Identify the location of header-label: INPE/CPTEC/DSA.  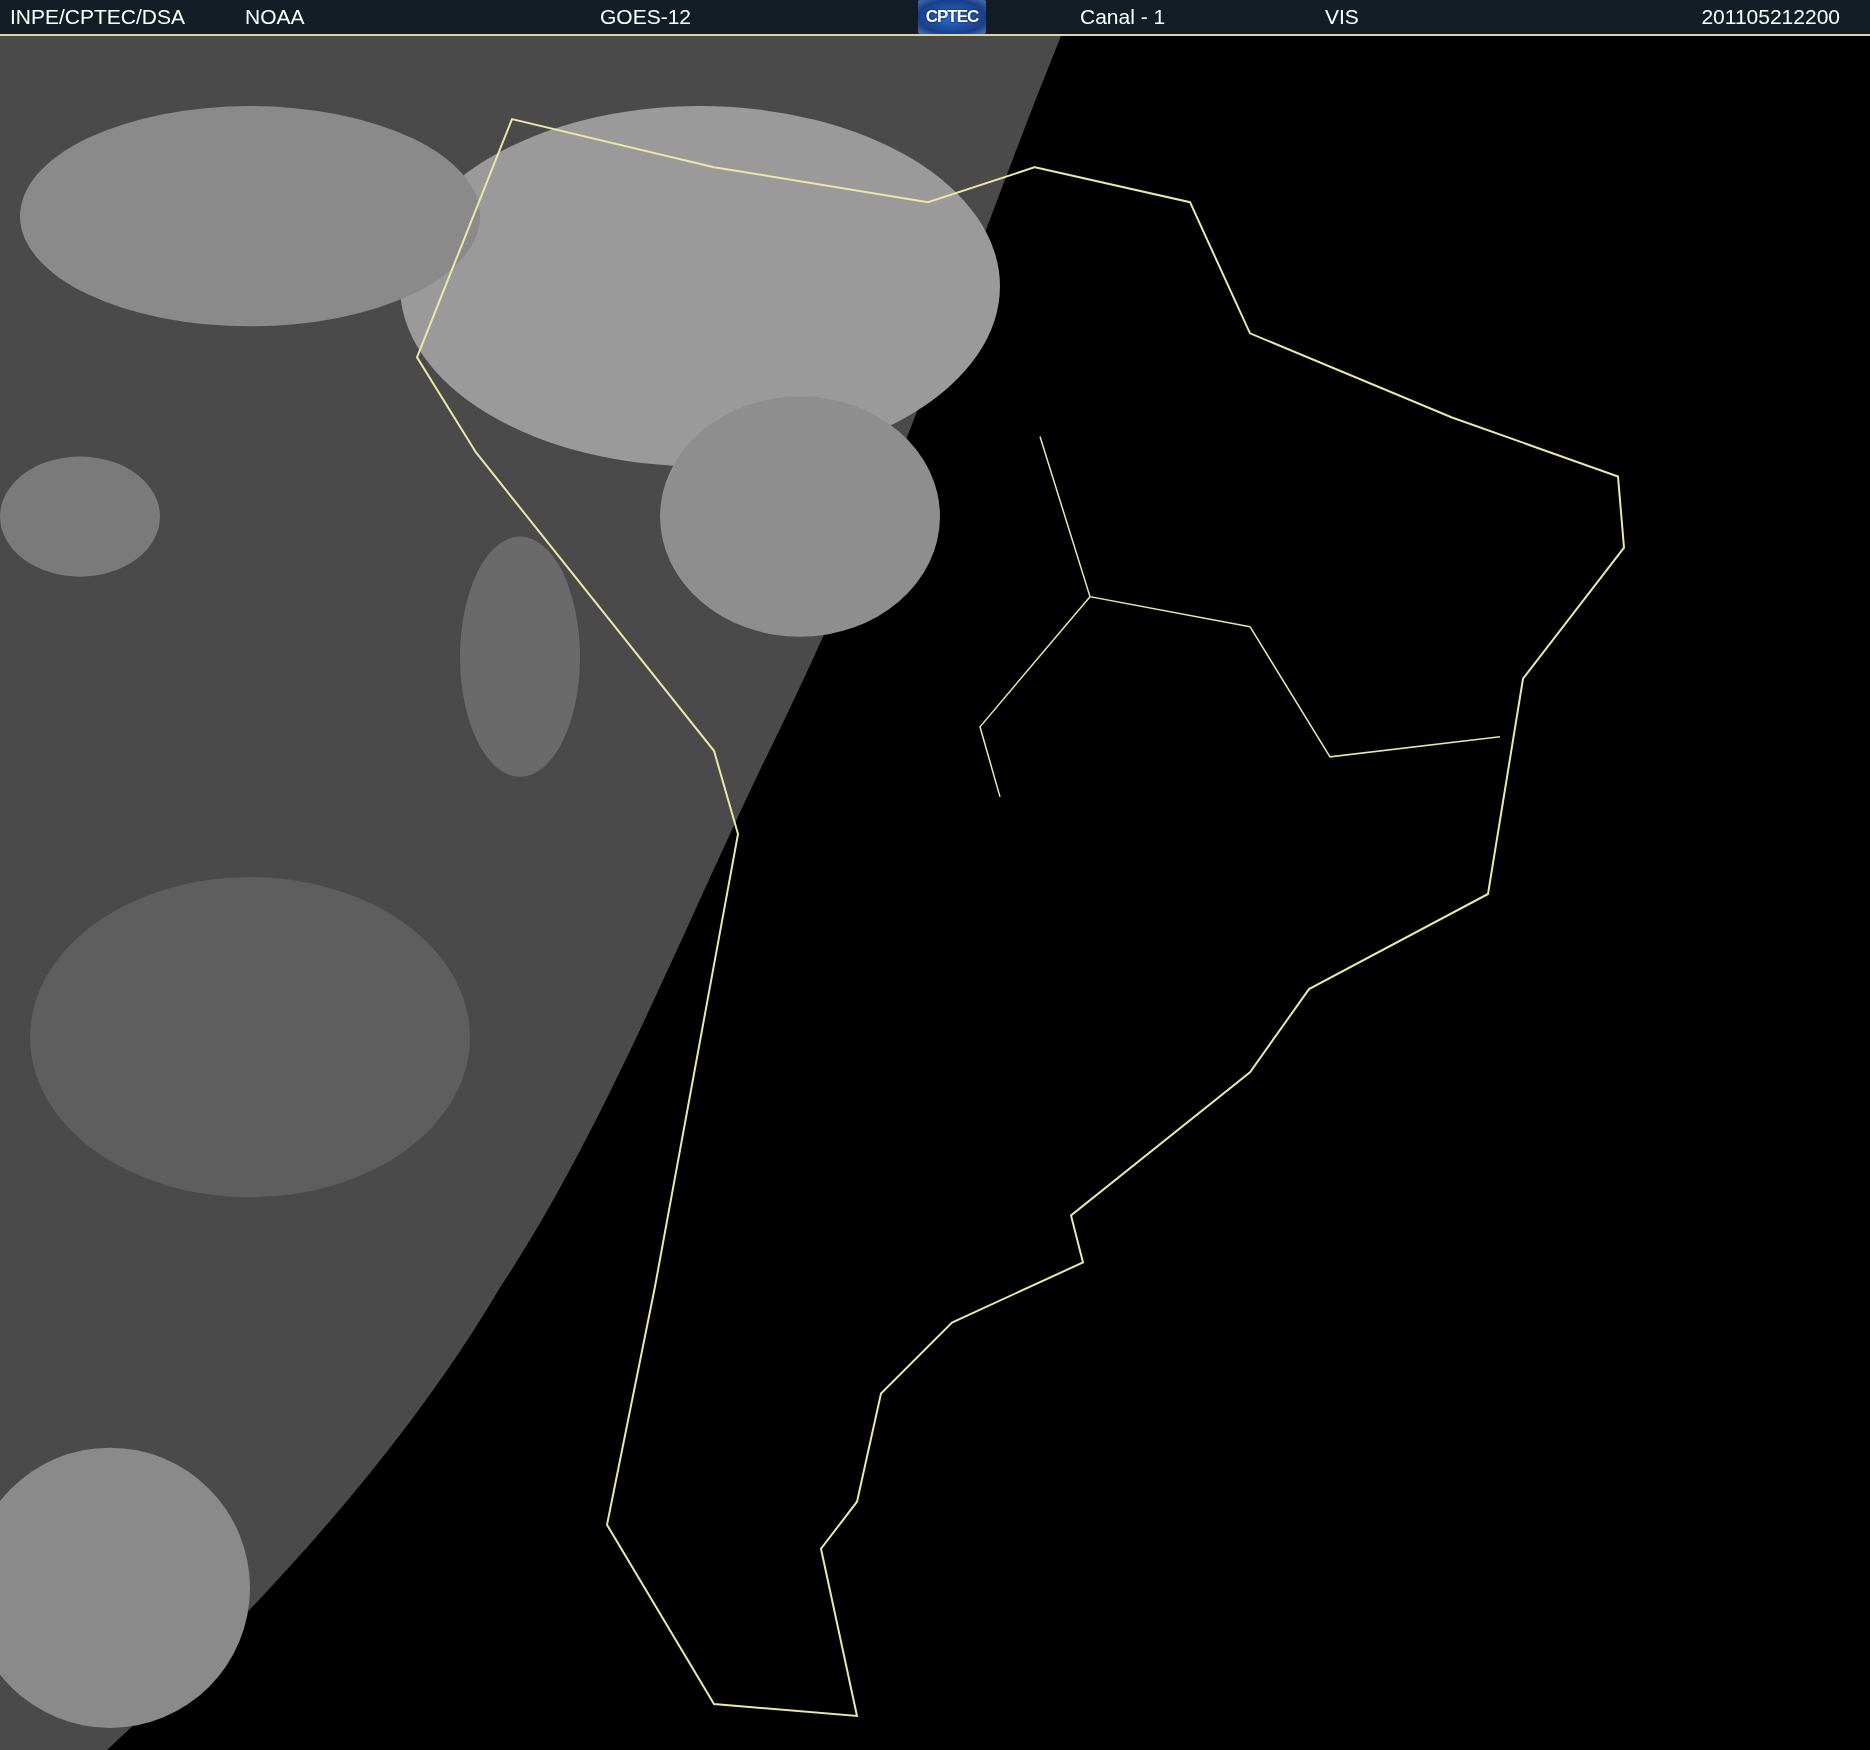
(98, 17).